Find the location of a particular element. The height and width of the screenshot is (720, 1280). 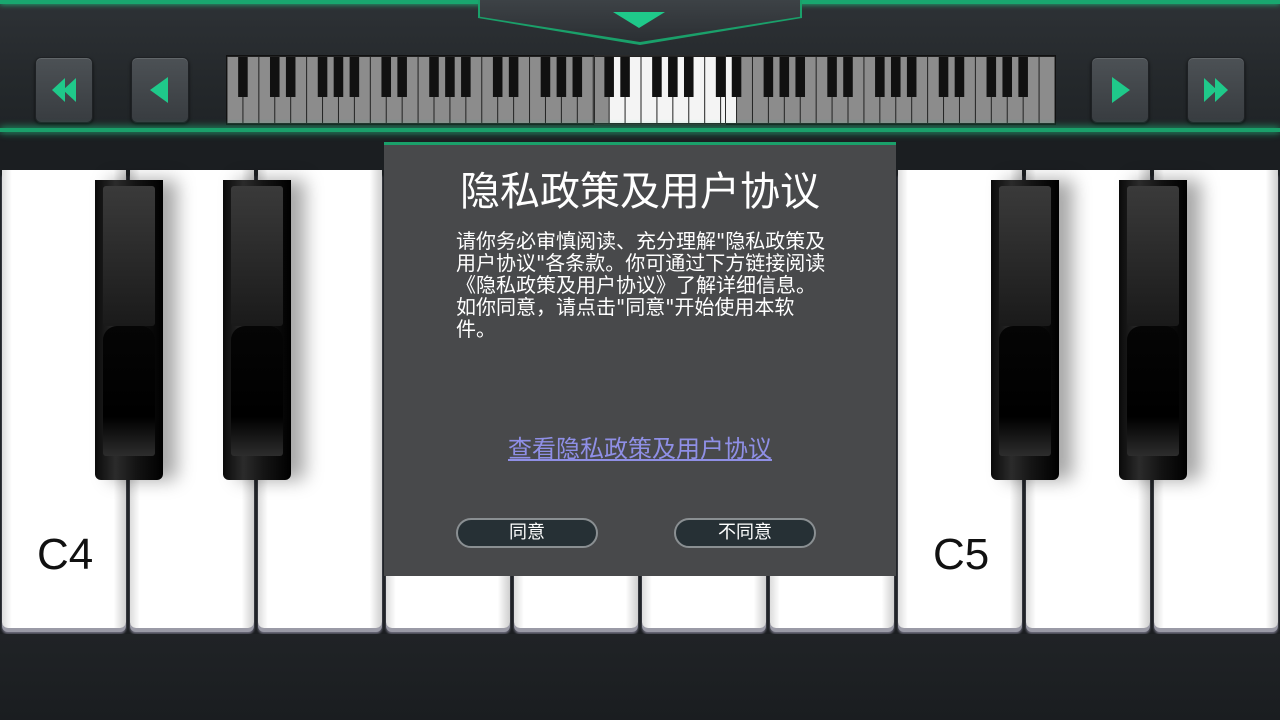

dialog-title: 隐私政策及用户协议 is located at coordinates (640, 192).